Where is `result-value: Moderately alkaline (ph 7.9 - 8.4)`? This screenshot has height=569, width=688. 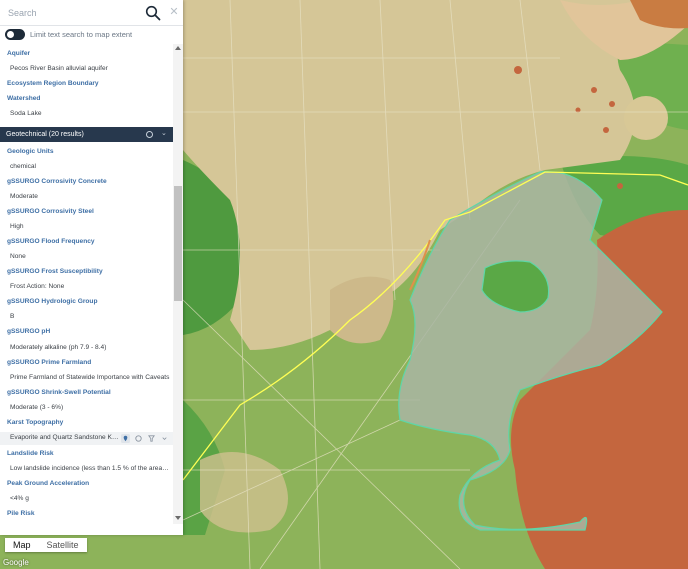 result-value: Moderately alkaline (ph 7.9 - 8.4) is located at coordinates (58, 347).